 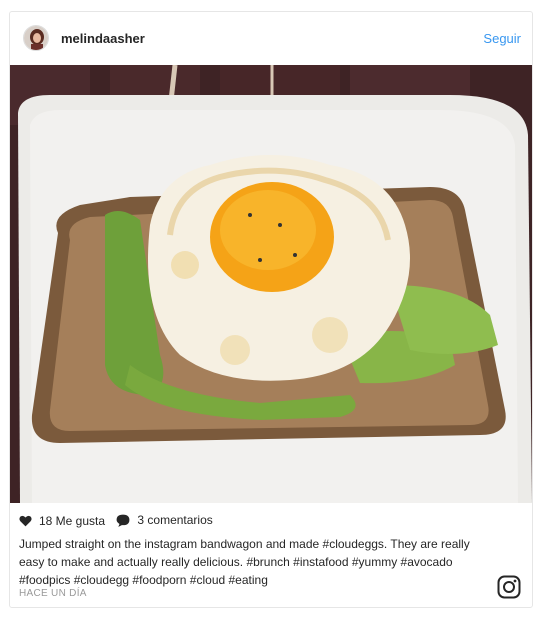 What do you see at coordinates (509, 587) in the screenshot?
I see `instagram-icon` at bounding box center [509, 587].